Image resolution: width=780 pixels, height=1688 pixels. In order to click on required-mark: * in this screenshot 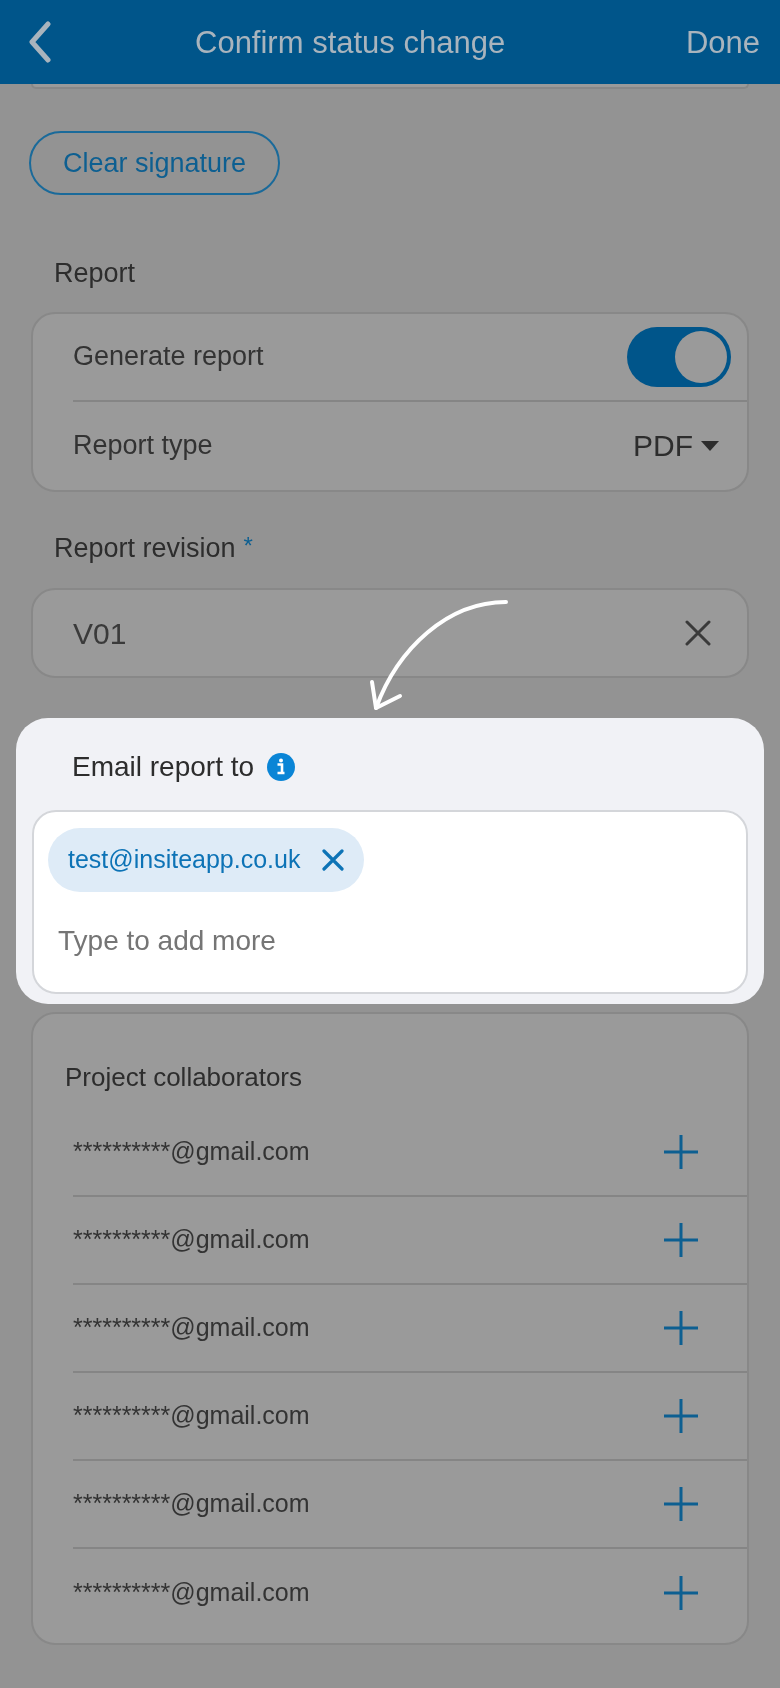, I will do `click(248, 545)`.